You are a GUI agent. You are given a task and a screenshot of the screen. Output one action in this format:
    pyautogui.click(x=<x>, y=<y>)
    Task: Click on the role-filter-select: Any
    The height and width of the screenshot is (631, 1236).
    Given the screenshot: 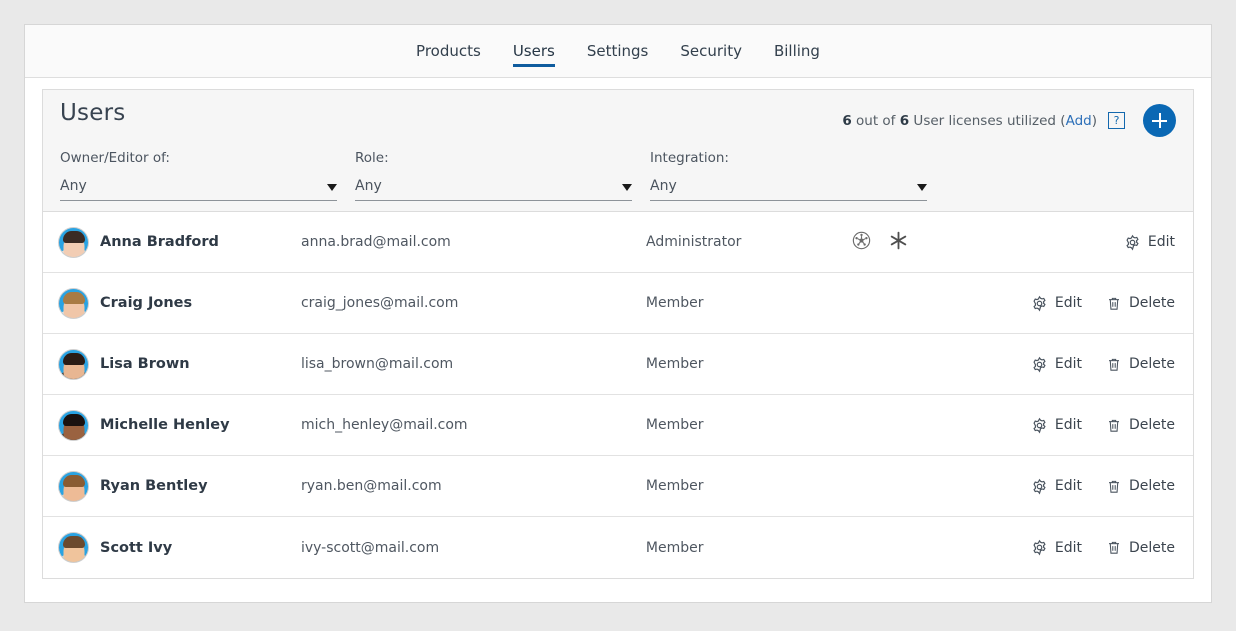 What is the action you would take?
    pyautogui.click(x=493, y=189)
    